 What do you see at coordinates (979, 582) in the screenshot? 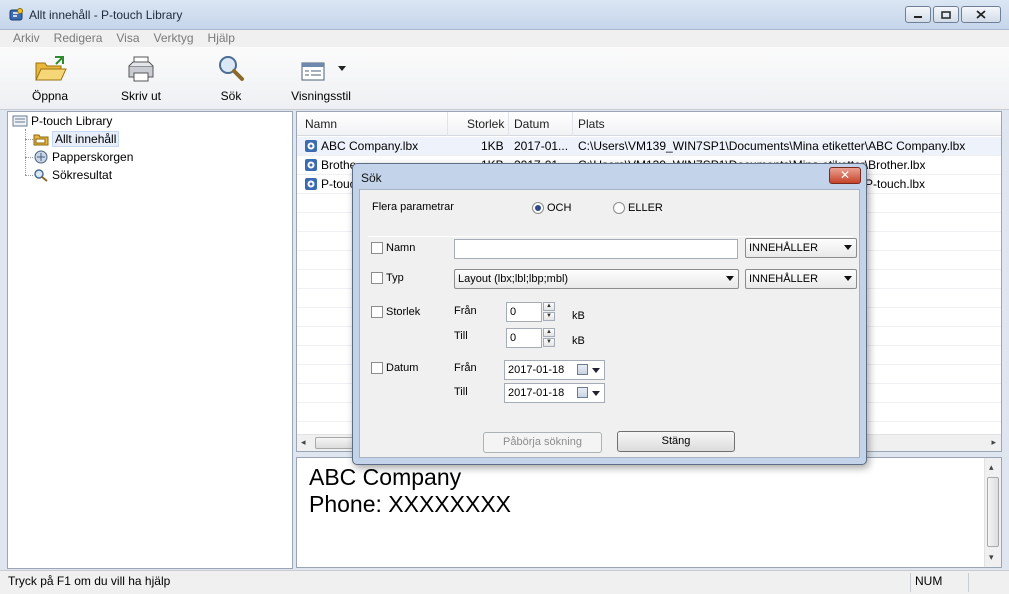
I see `status-pane-empty` at bounding box center [979, 582].